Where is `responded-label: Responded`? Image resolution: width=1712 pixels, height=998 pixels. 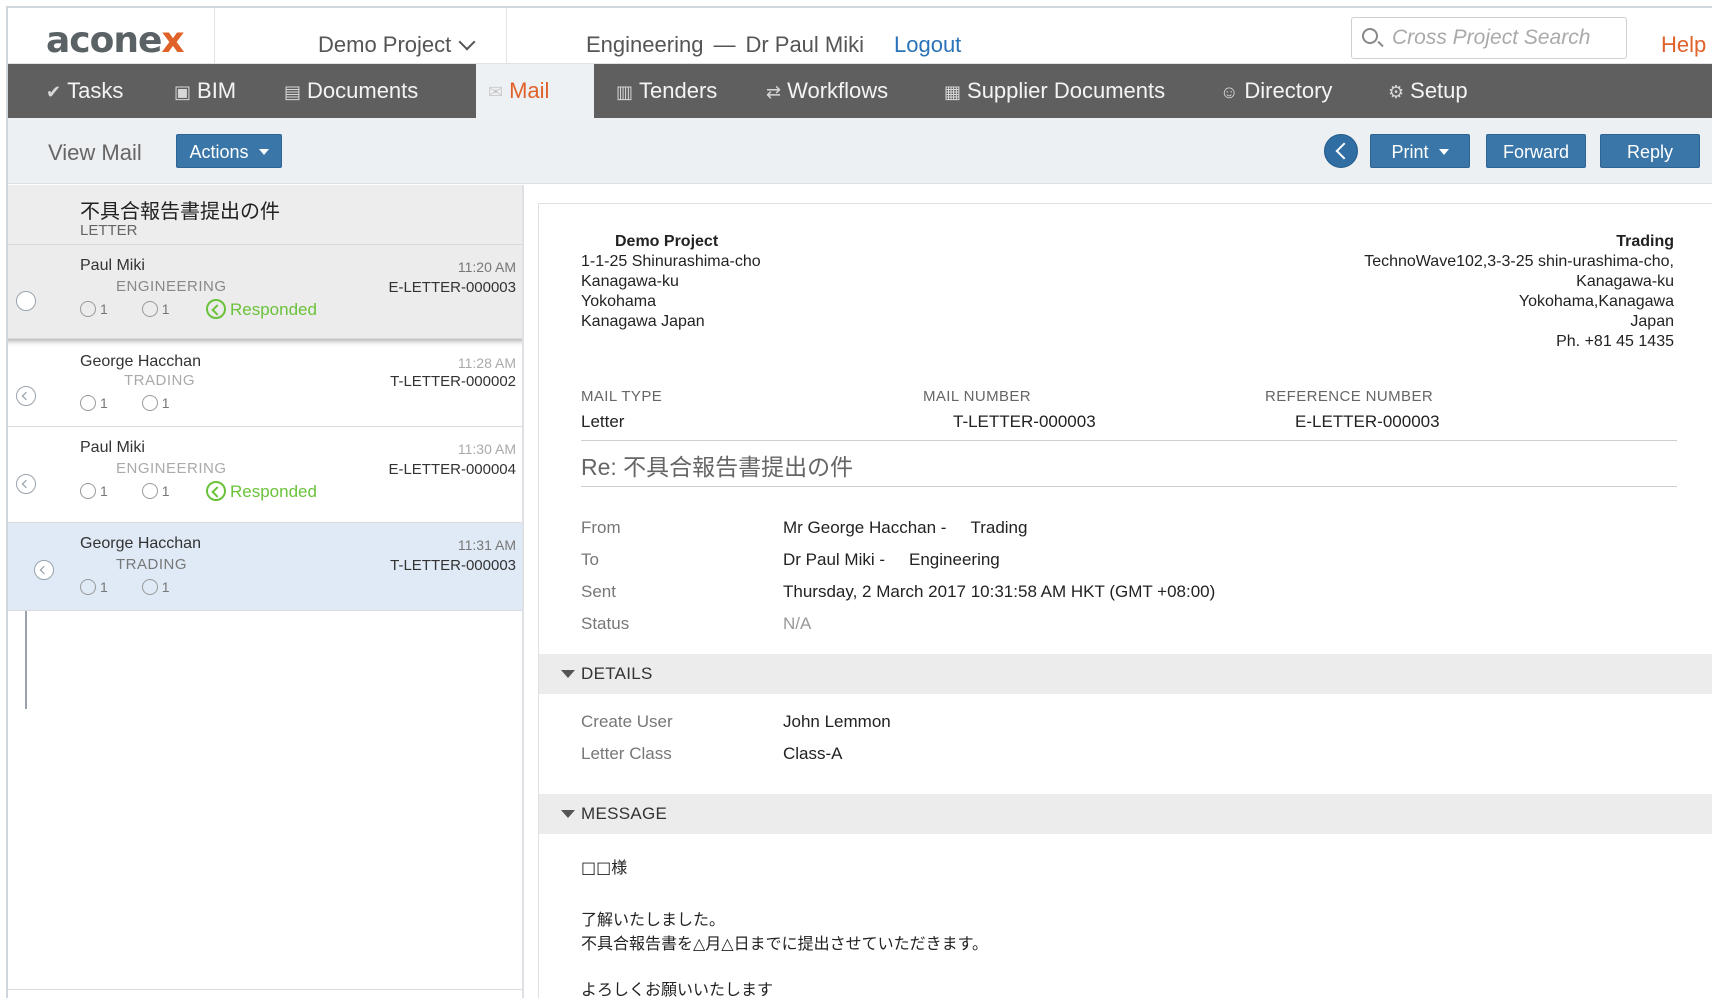
responded-label: Responded is located at coordinates (273, 491).